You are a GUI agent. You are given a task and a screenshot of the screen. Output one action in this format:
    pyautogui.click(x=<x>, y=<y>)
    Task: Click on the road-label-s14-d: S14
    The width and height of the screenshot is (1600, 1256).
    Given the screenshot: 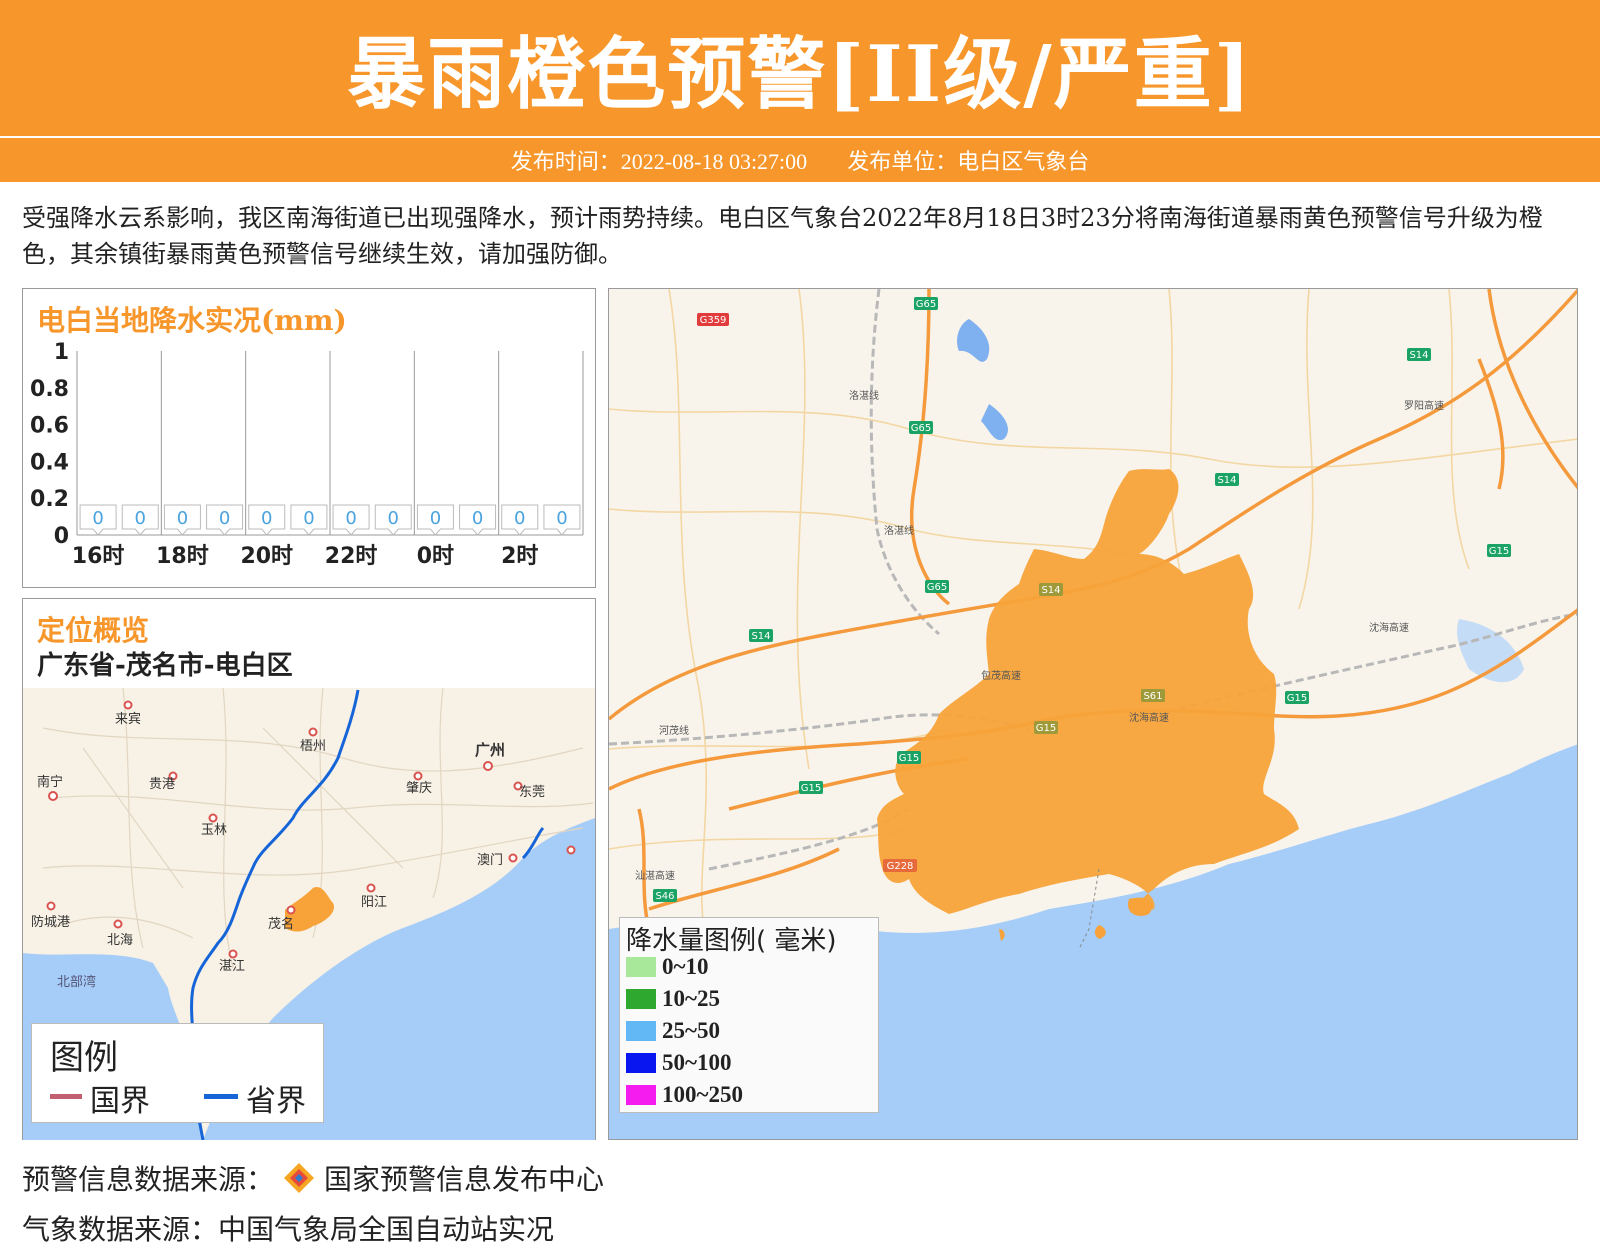 What is the action you would take?
    pyautogui.click(x=1050, y=590)
    